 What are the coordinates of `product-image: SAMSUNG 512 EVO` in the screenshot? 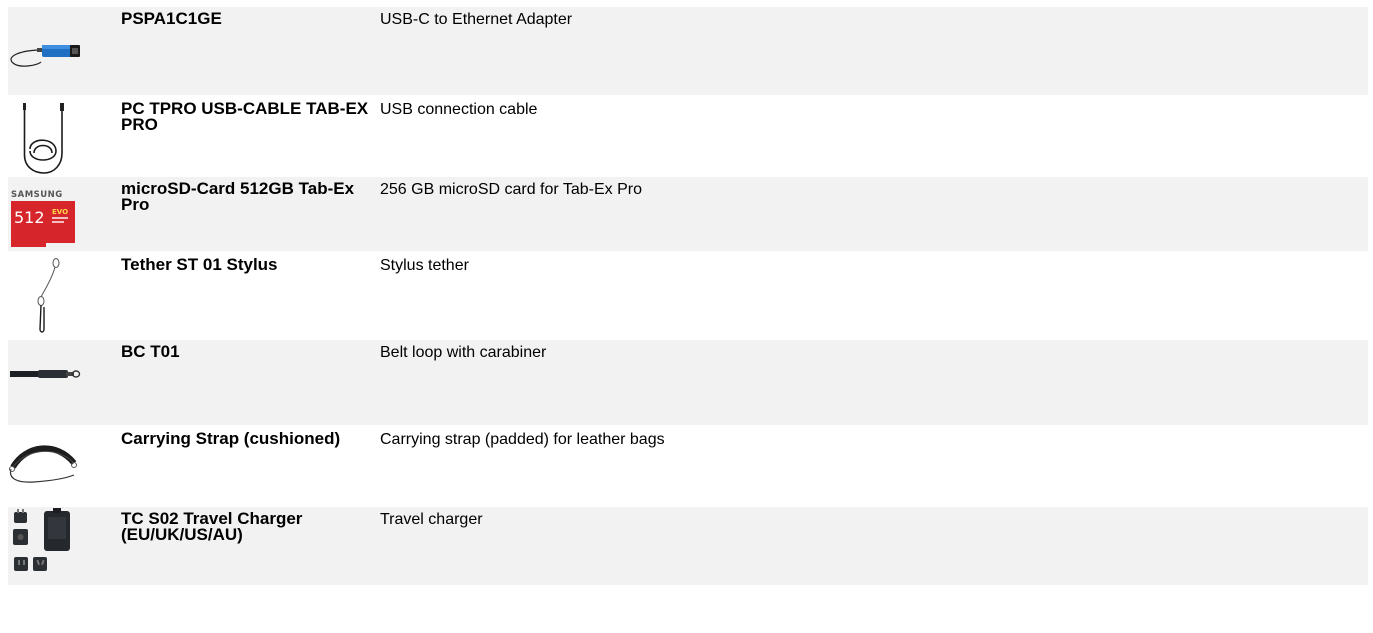 It's located at (61, 214).